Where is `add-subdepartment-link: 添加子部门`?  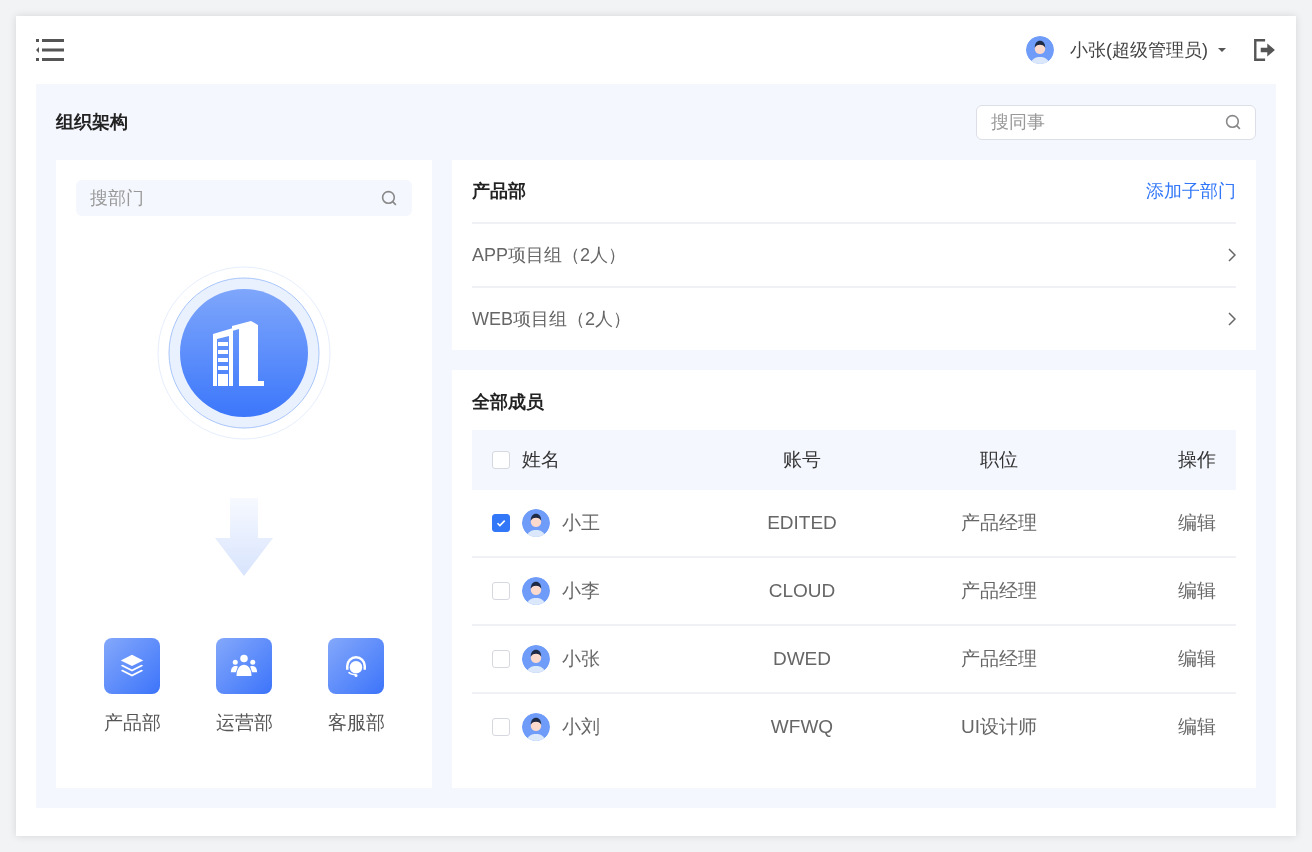
add-subdepartment-link: 添加子部门 is located at coordinates (1191, 191).